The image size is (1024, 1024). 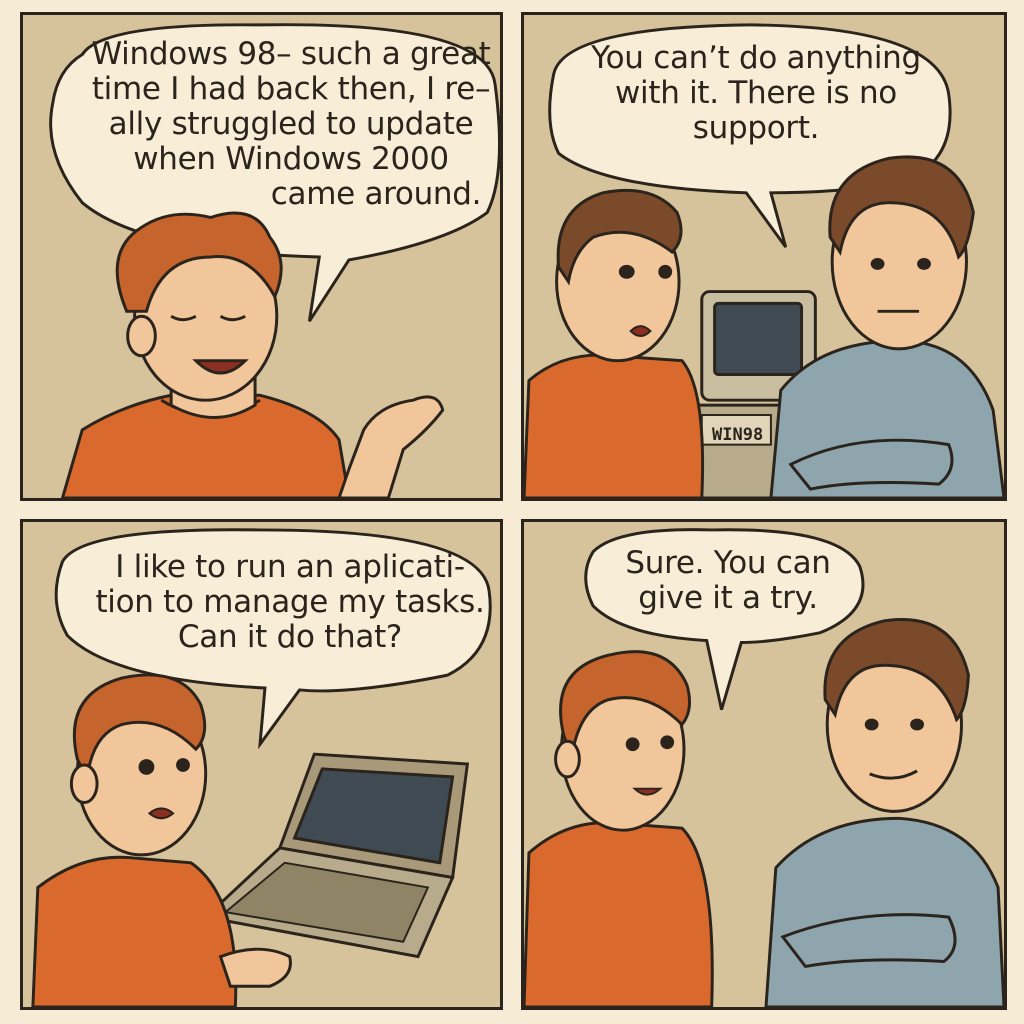 What do you see at coordinates (290, 567) in the screenshot?
I see `speech-line: I like to run an aplicati-` at bounding box center [290, 567].